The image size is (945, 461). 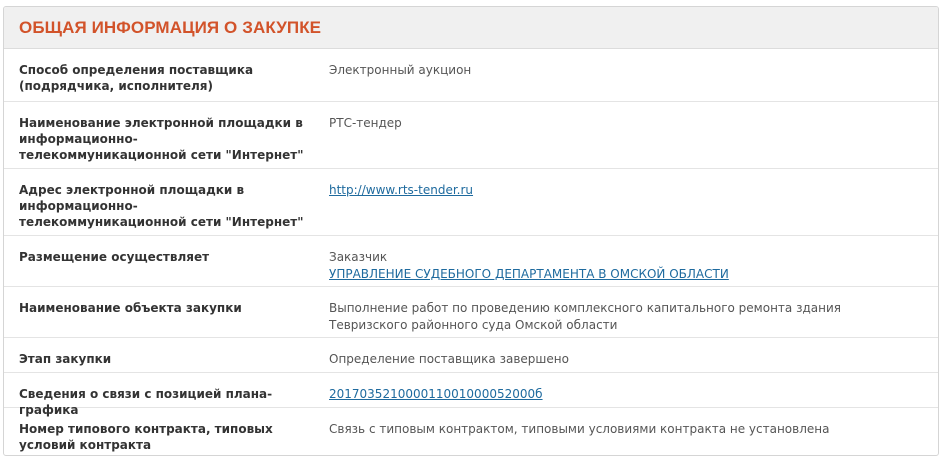 I want to click on row-value: Электронный аукцион, so click(x=400, y=70).